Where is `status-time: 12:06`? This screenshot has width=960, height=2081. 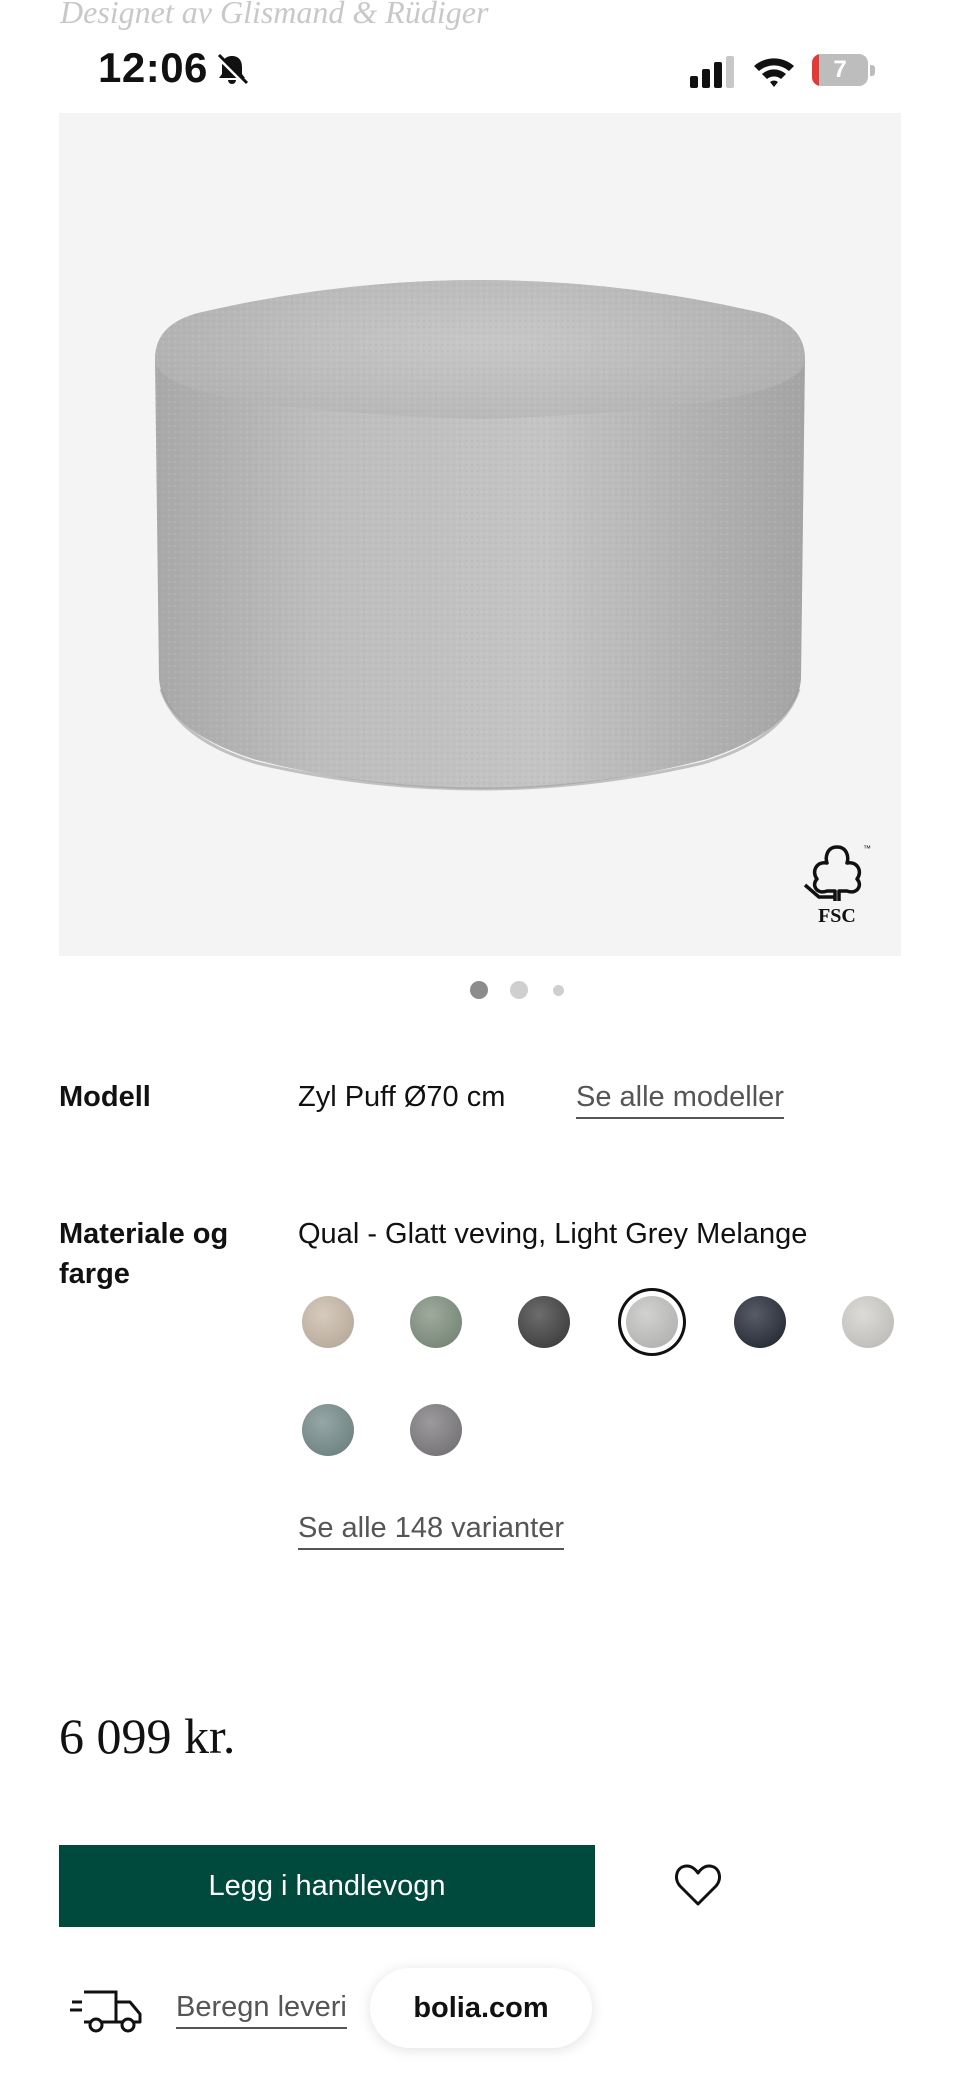 status-time: 12:06 is located at coordinates (153, 67).